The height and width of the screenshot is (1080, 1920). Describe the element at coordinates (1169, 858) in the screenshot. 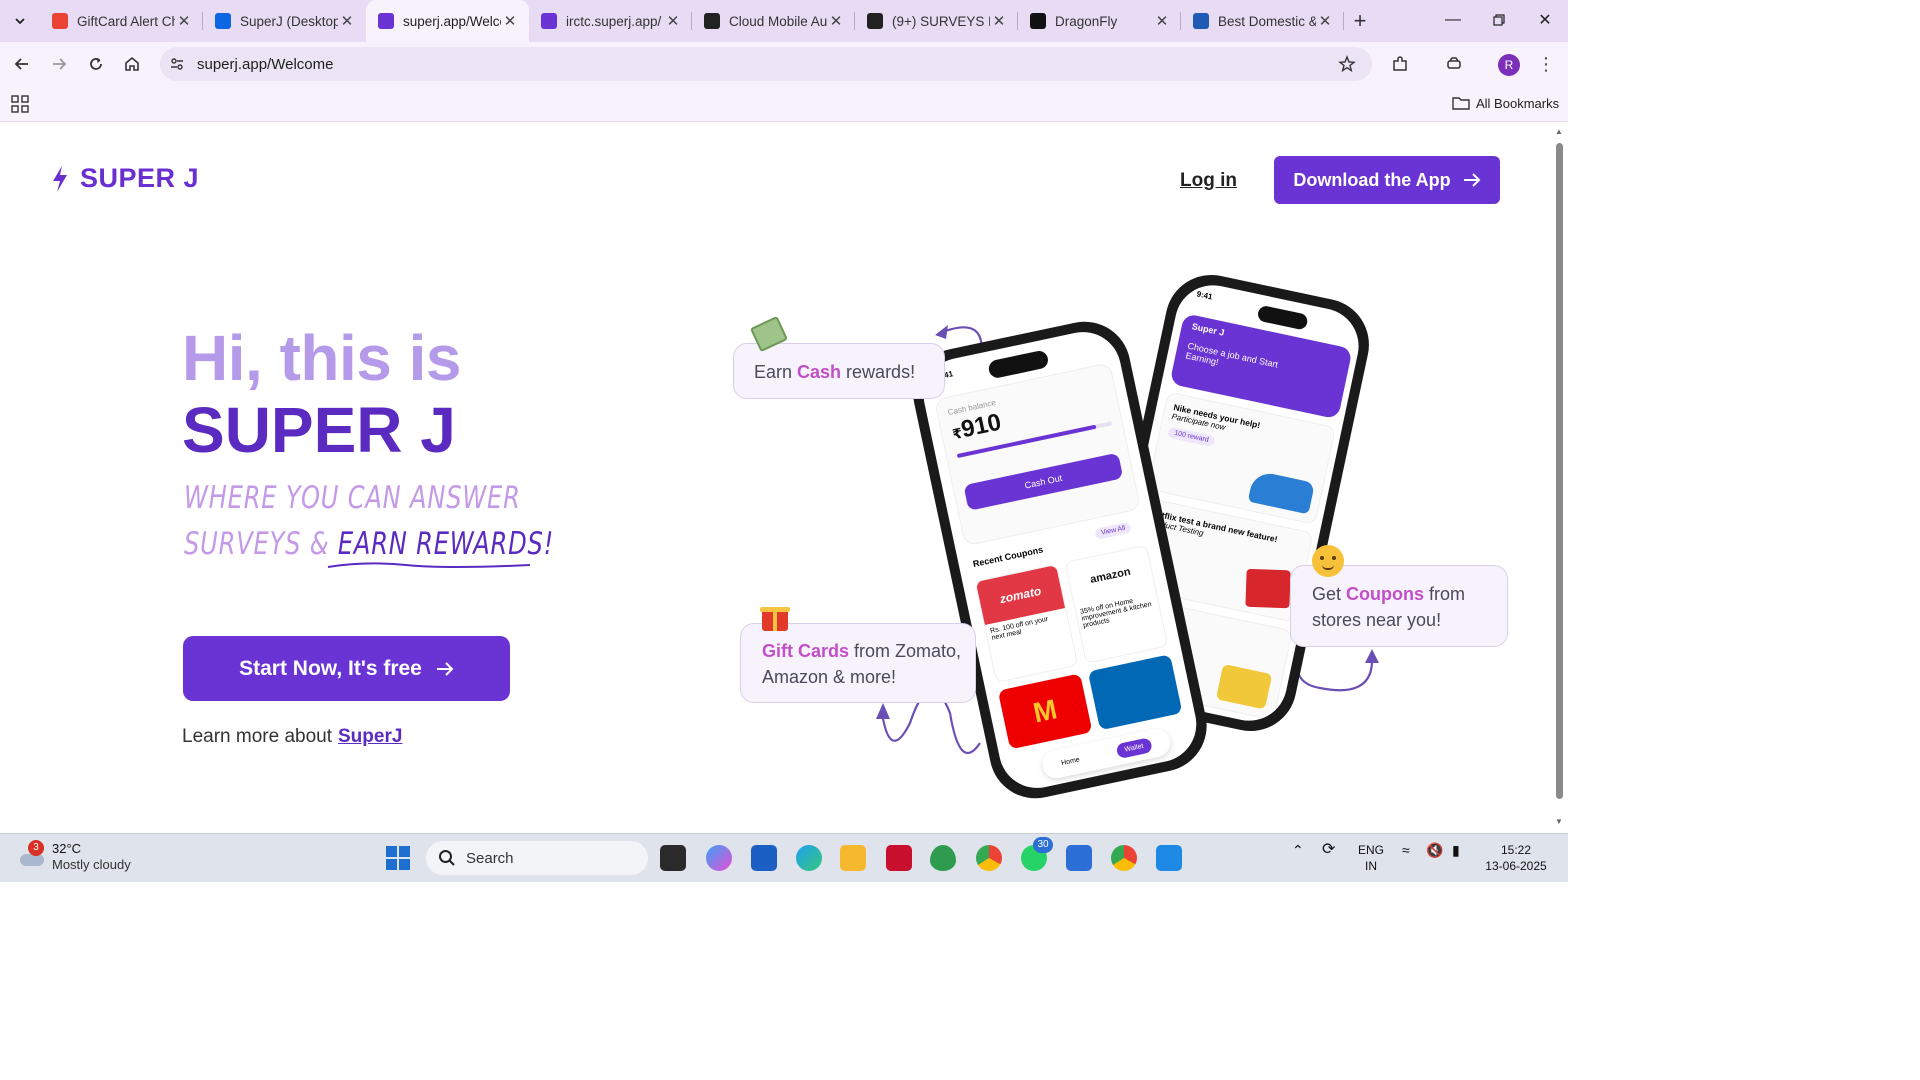

I see `vscode-icon` at that location.